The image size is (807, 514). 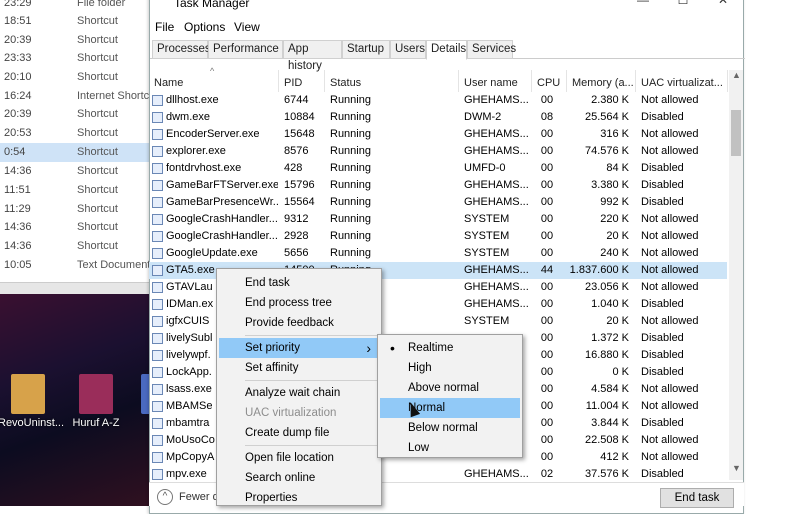 I want to click on cell-mem: 16.880 K, so click(x=606, y=355).